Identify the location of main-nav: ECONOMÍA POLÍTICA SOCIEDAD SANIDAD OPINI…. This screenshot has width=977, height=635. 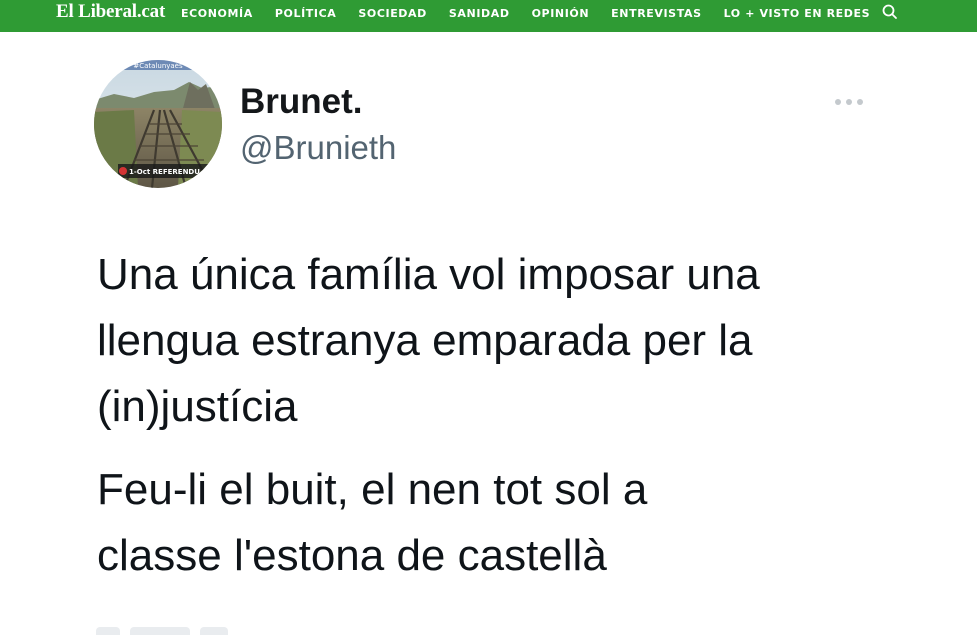
(536, 14).